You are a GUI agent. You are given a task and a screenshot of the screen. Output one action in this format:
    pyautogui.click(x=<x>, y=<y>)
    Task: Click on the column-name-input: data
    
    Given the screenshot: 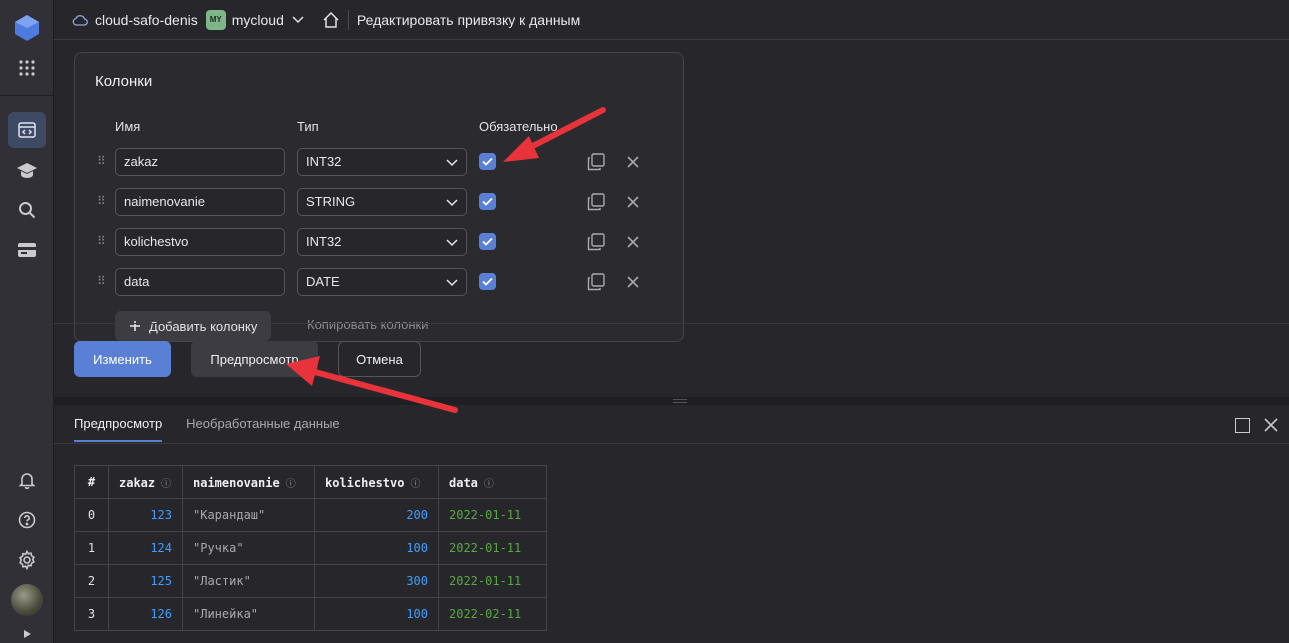 What is the action you would take?
    pyautogui.click(x=200, y=282)
    